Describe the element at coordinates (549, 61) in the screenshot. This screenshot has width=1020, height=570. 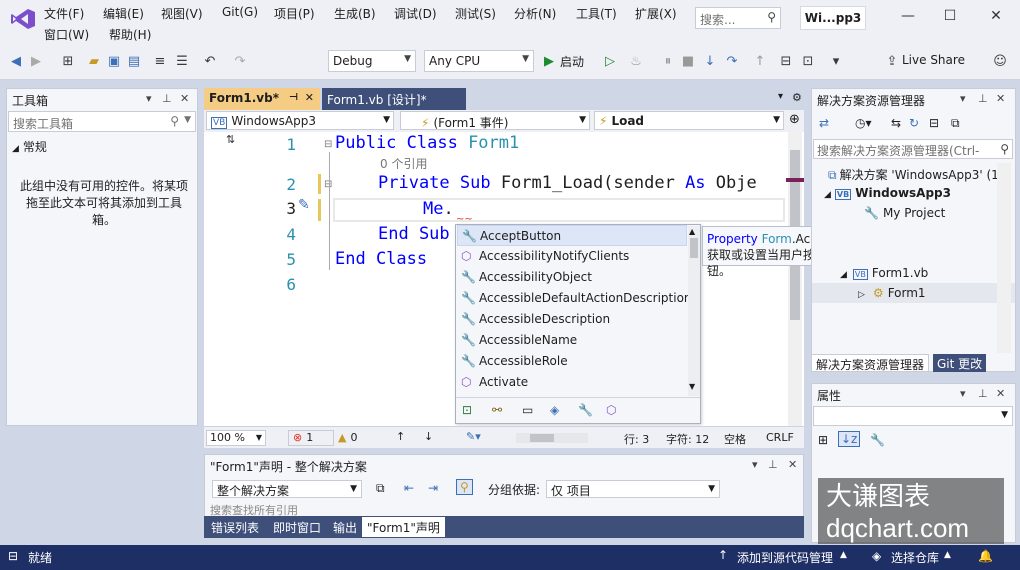
I see `start-icon: ▶` at that location.